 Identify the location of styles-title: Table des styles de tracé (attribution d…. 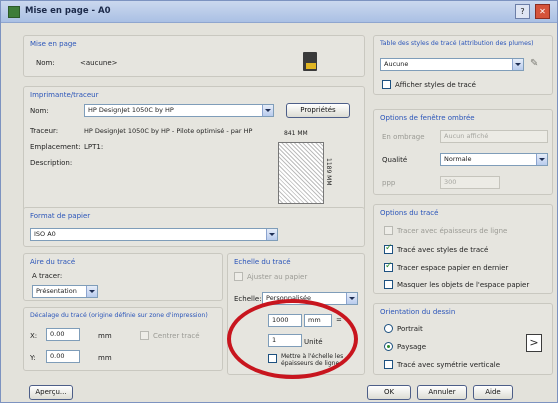
(457, 43).